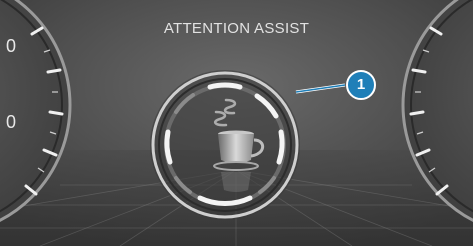  Describe the element at coordinates (225, 86) in the screenshot. I see `gauge-segment` at that location.